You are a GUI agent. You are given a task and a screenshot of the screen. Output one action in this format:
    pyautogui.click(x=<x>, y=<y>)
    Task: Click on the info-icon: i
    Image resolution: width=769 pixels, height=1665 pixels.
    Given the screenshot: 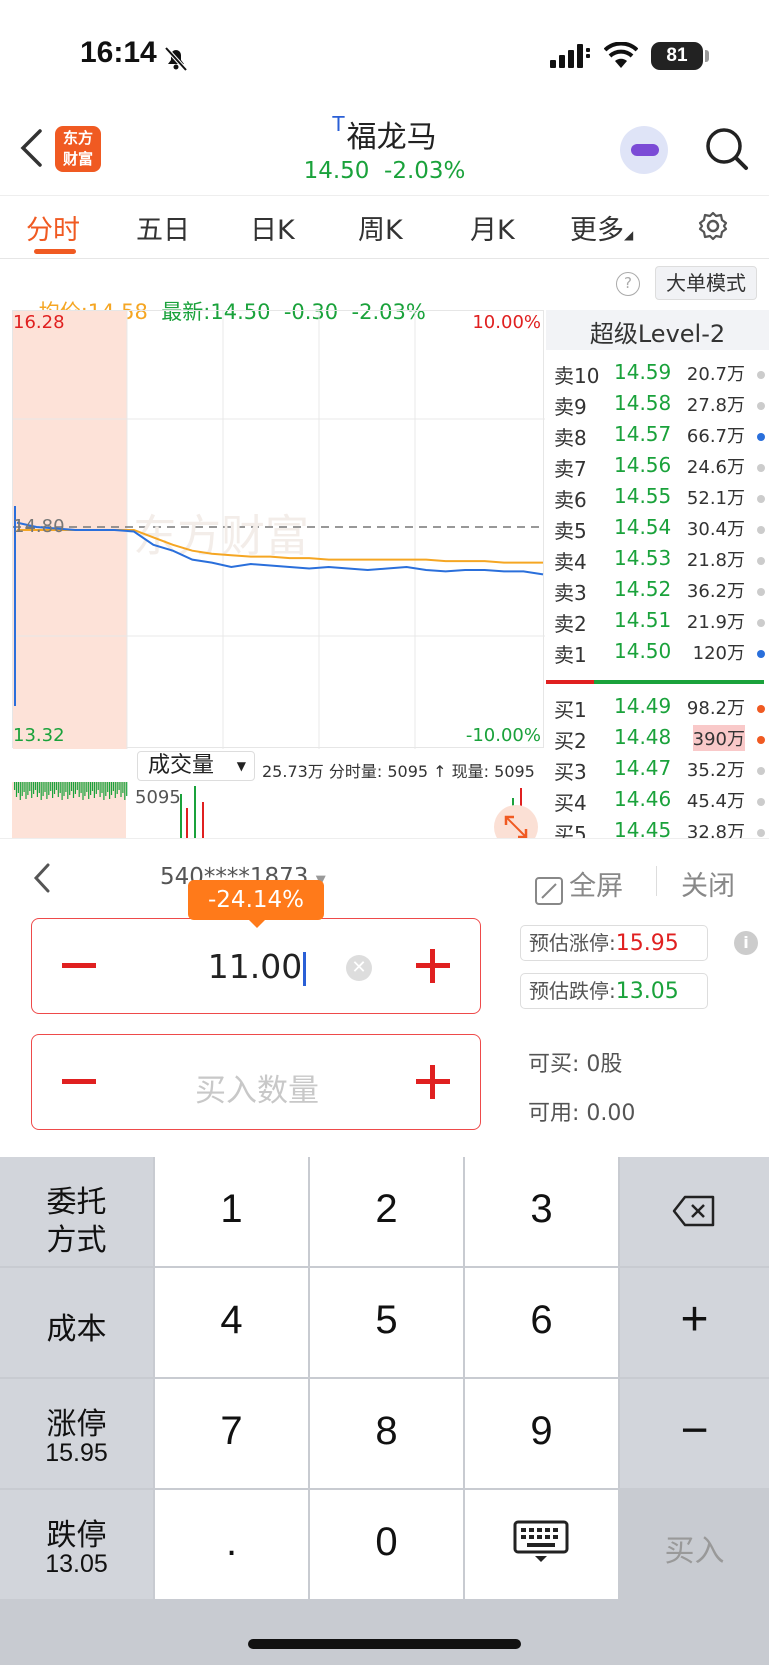 What is the action you would take?
    pyautogui.click(x=746, y=943)
    